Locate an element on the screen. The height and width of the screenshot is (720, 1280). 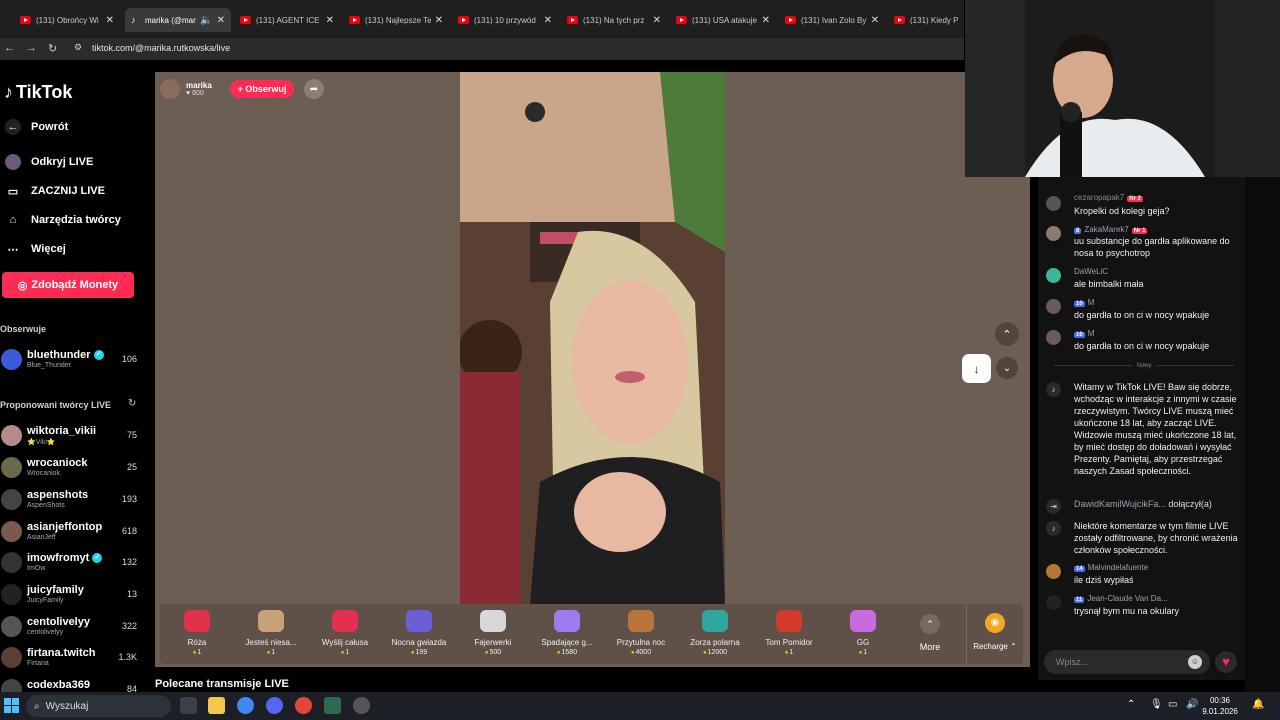
taskbar-search: ⌕ Wyszukaj is located at coordinates (98, 706).